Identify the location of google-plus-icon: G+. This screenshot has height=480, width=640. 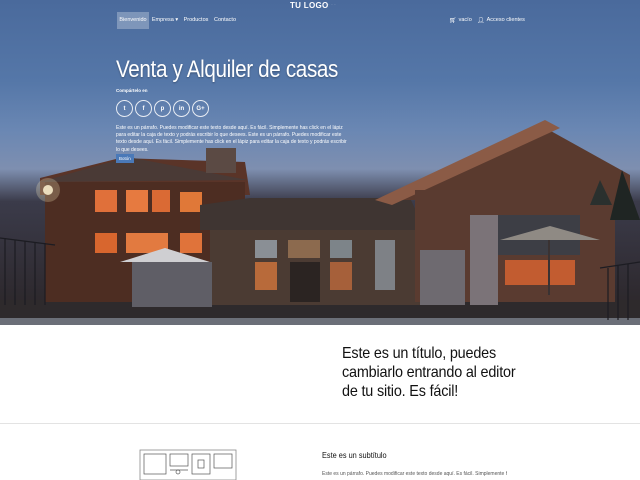
(200, 108).